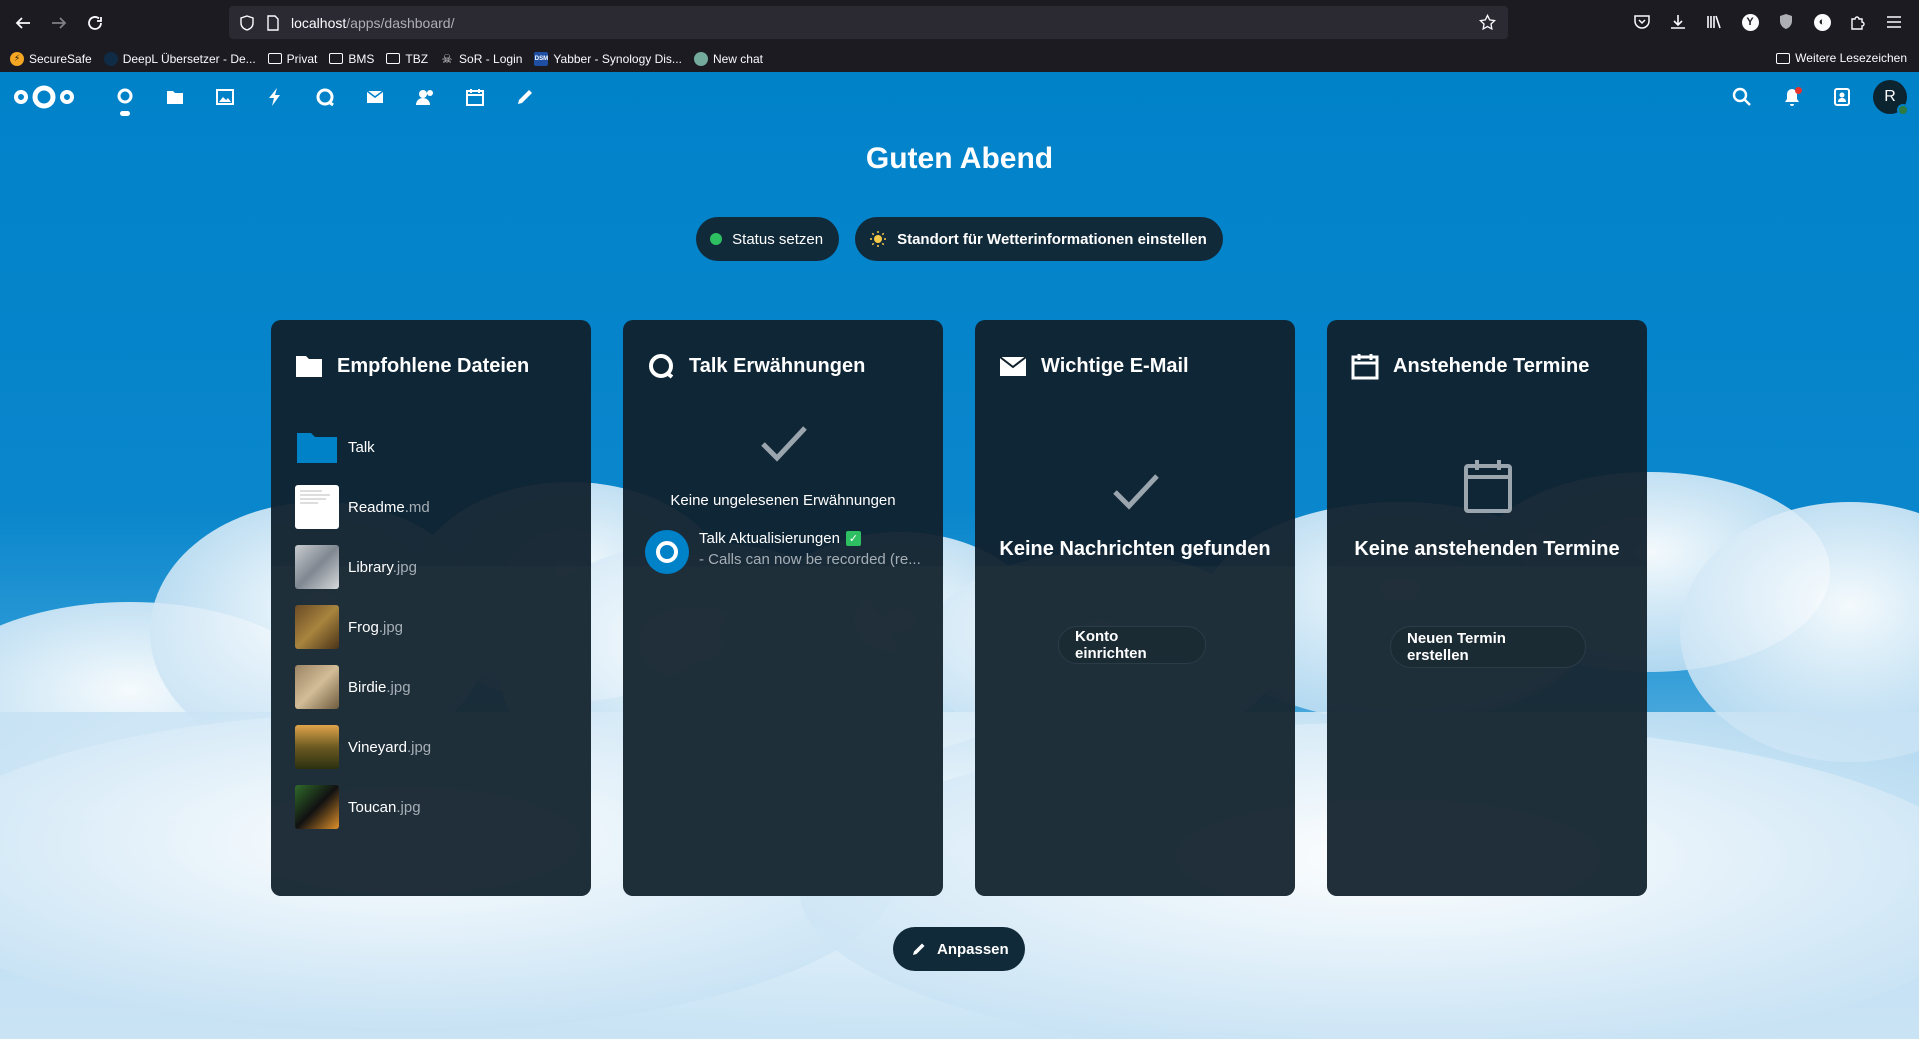  What do you see at coordinates (1642, 22) in the screenshot?
I see `pocket-icon` at bounding box center [1642, 22].